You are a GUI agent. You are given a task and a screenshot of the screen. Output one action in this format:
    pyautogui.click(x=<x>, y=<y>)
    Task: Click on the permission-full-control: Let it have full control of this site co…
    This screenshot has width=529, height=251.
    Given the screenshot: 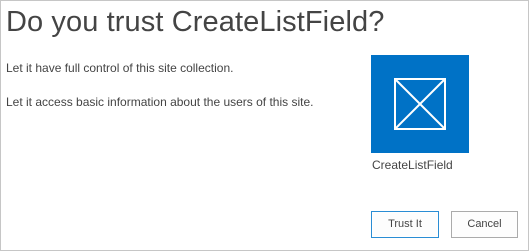 What is the action you would take?
    pyautogui.click(x=120, y=68)
    